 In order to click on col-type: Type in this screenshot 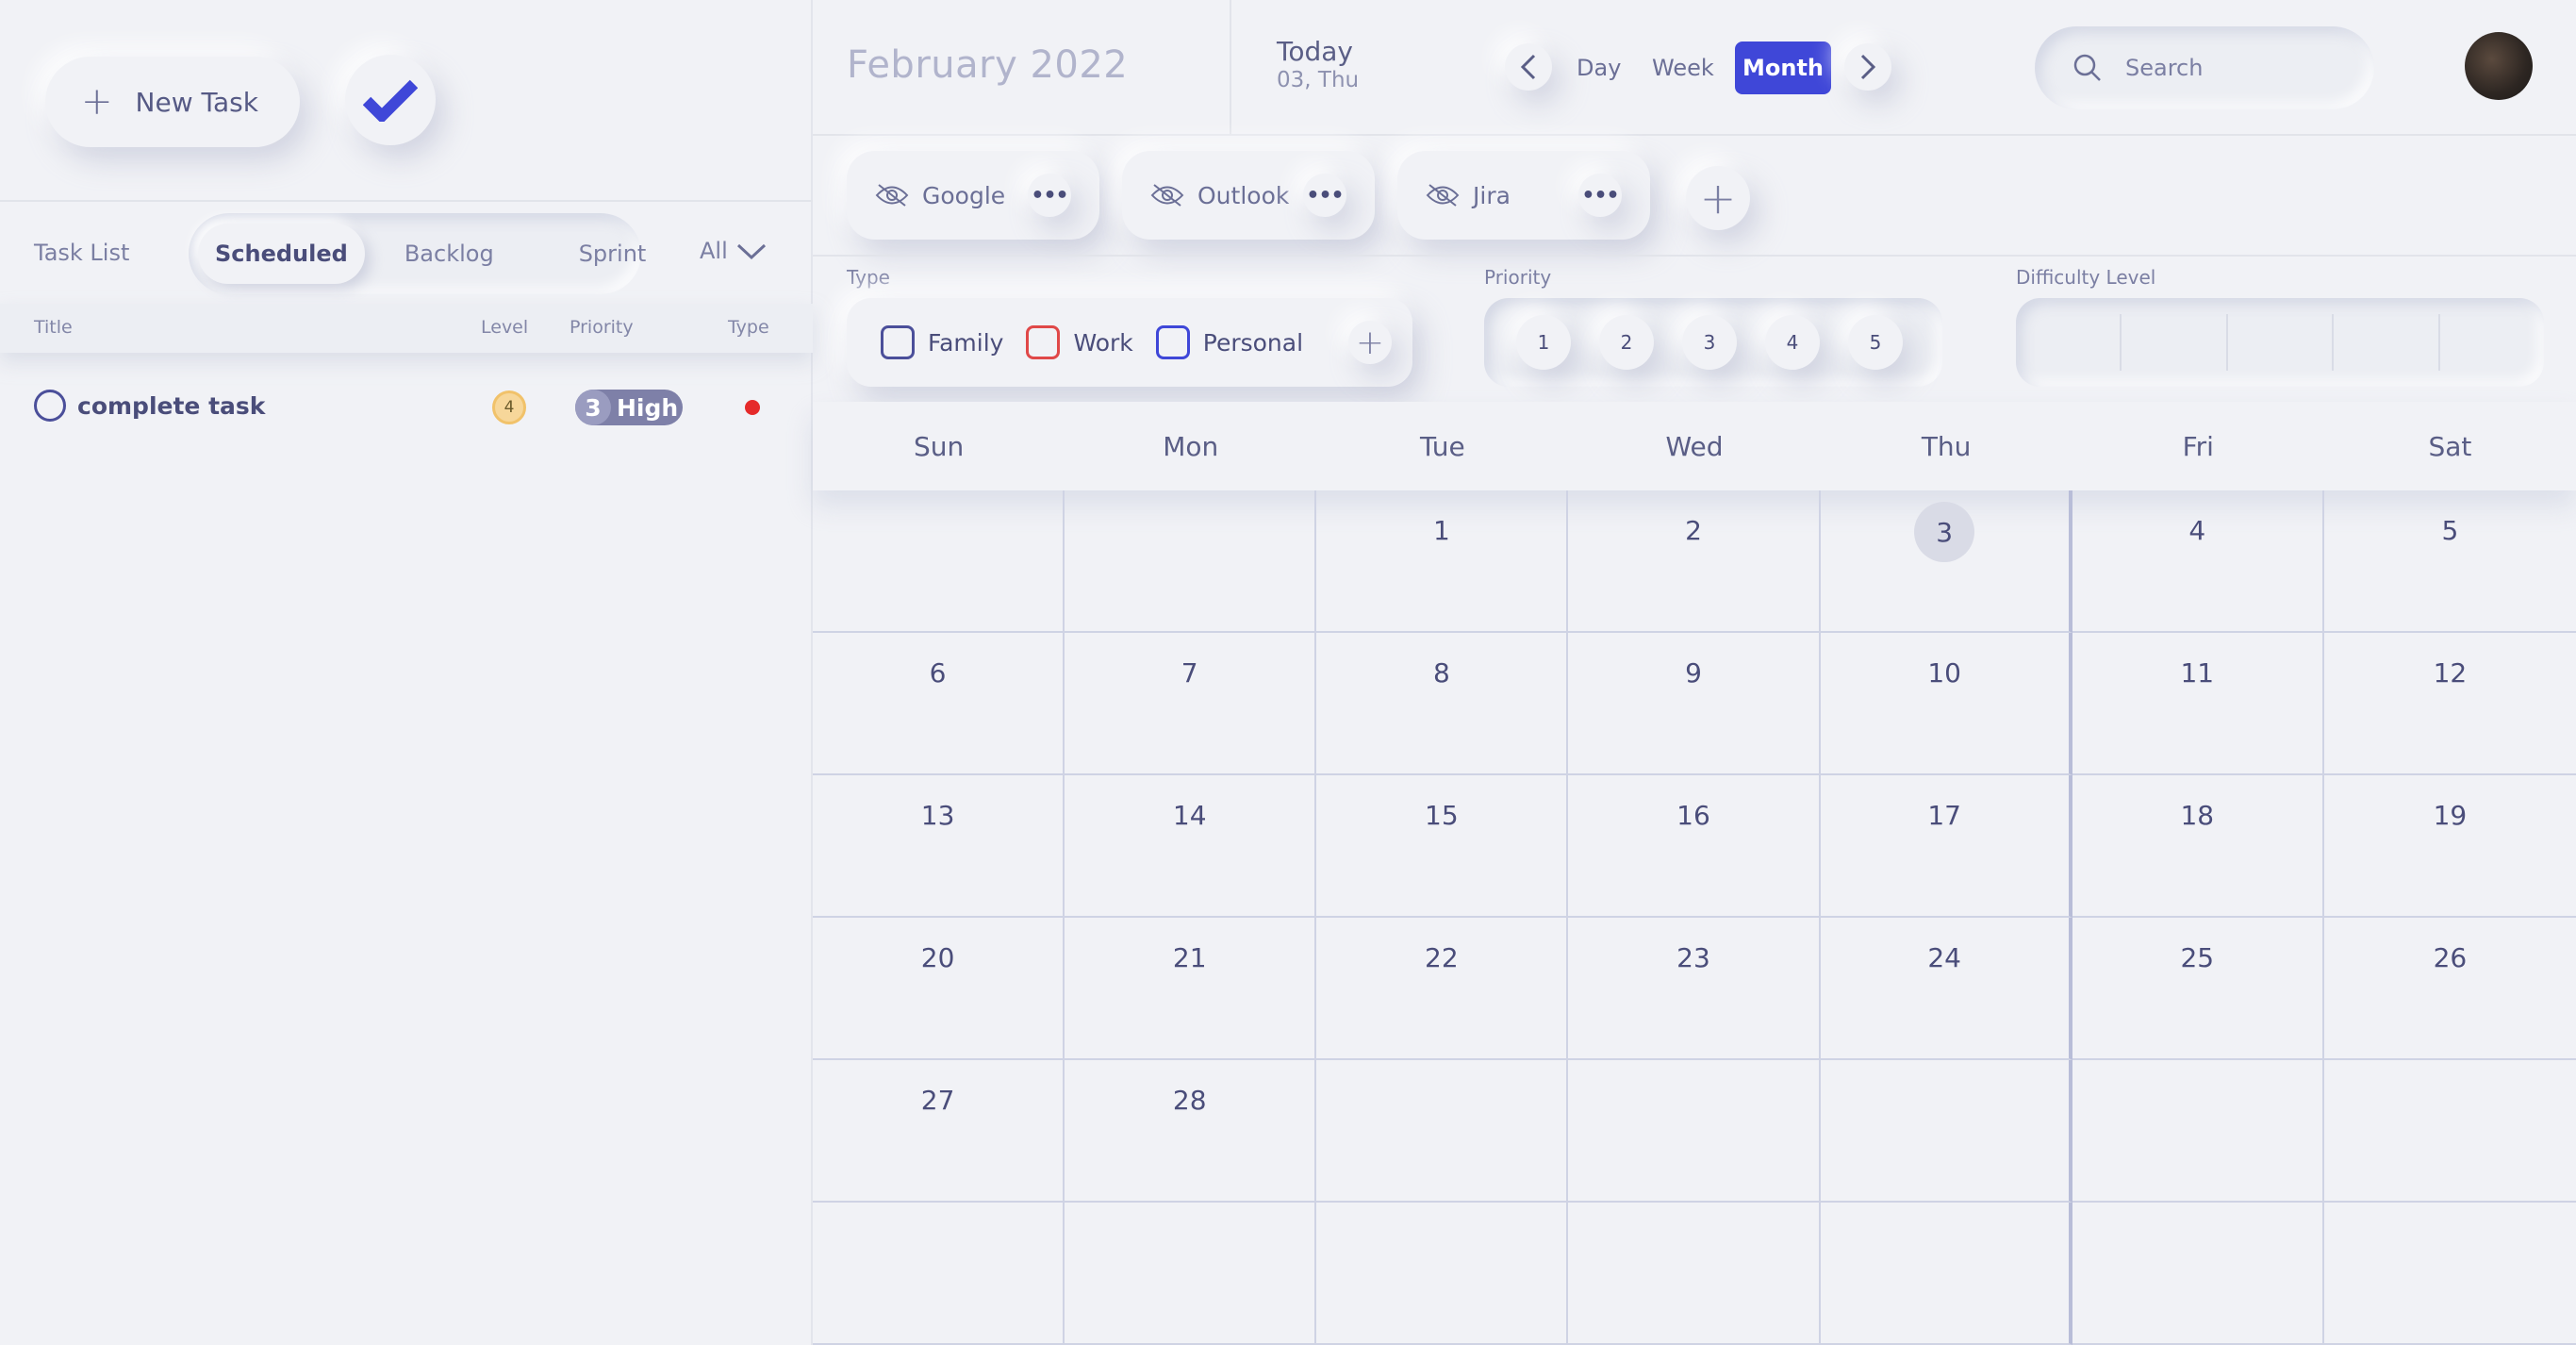, I will do `click(748, 327)`.